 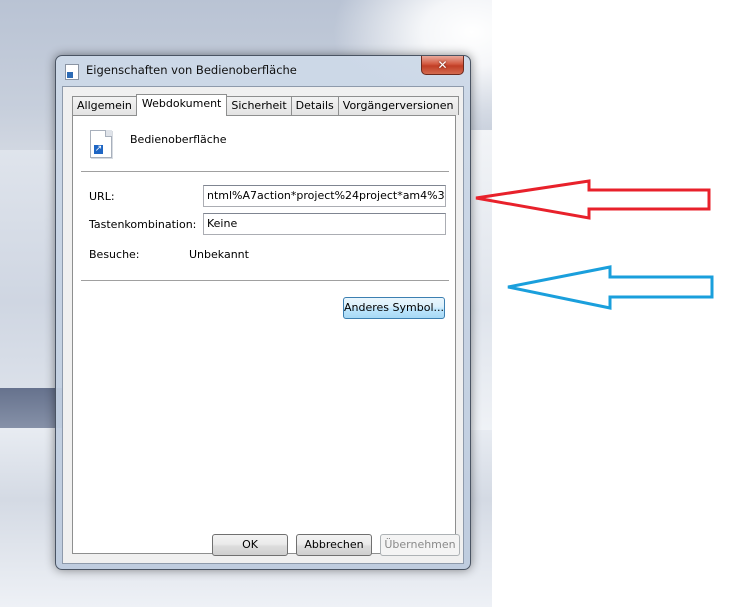 What do you see at coordinates (143, 224) in the screenshot?
I see `shortcut-key-label: Tastenkombination:` at bounding box center [143, 224].